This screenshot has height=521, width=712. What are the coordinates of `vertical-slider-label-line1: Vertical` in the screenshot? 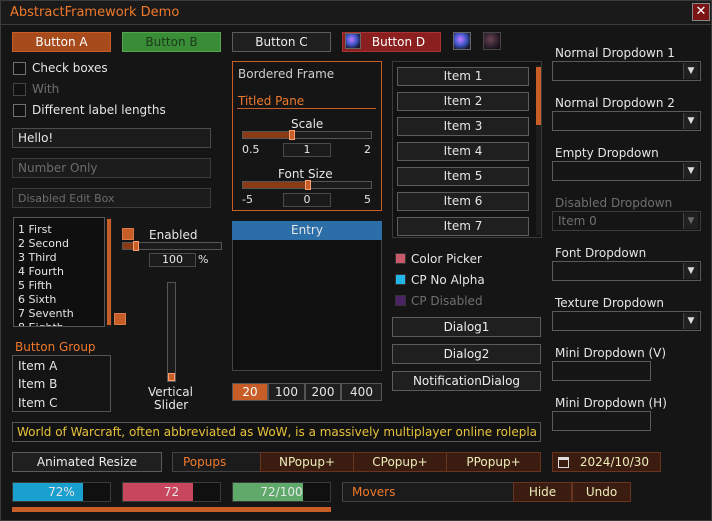 It's located at (170, 392).